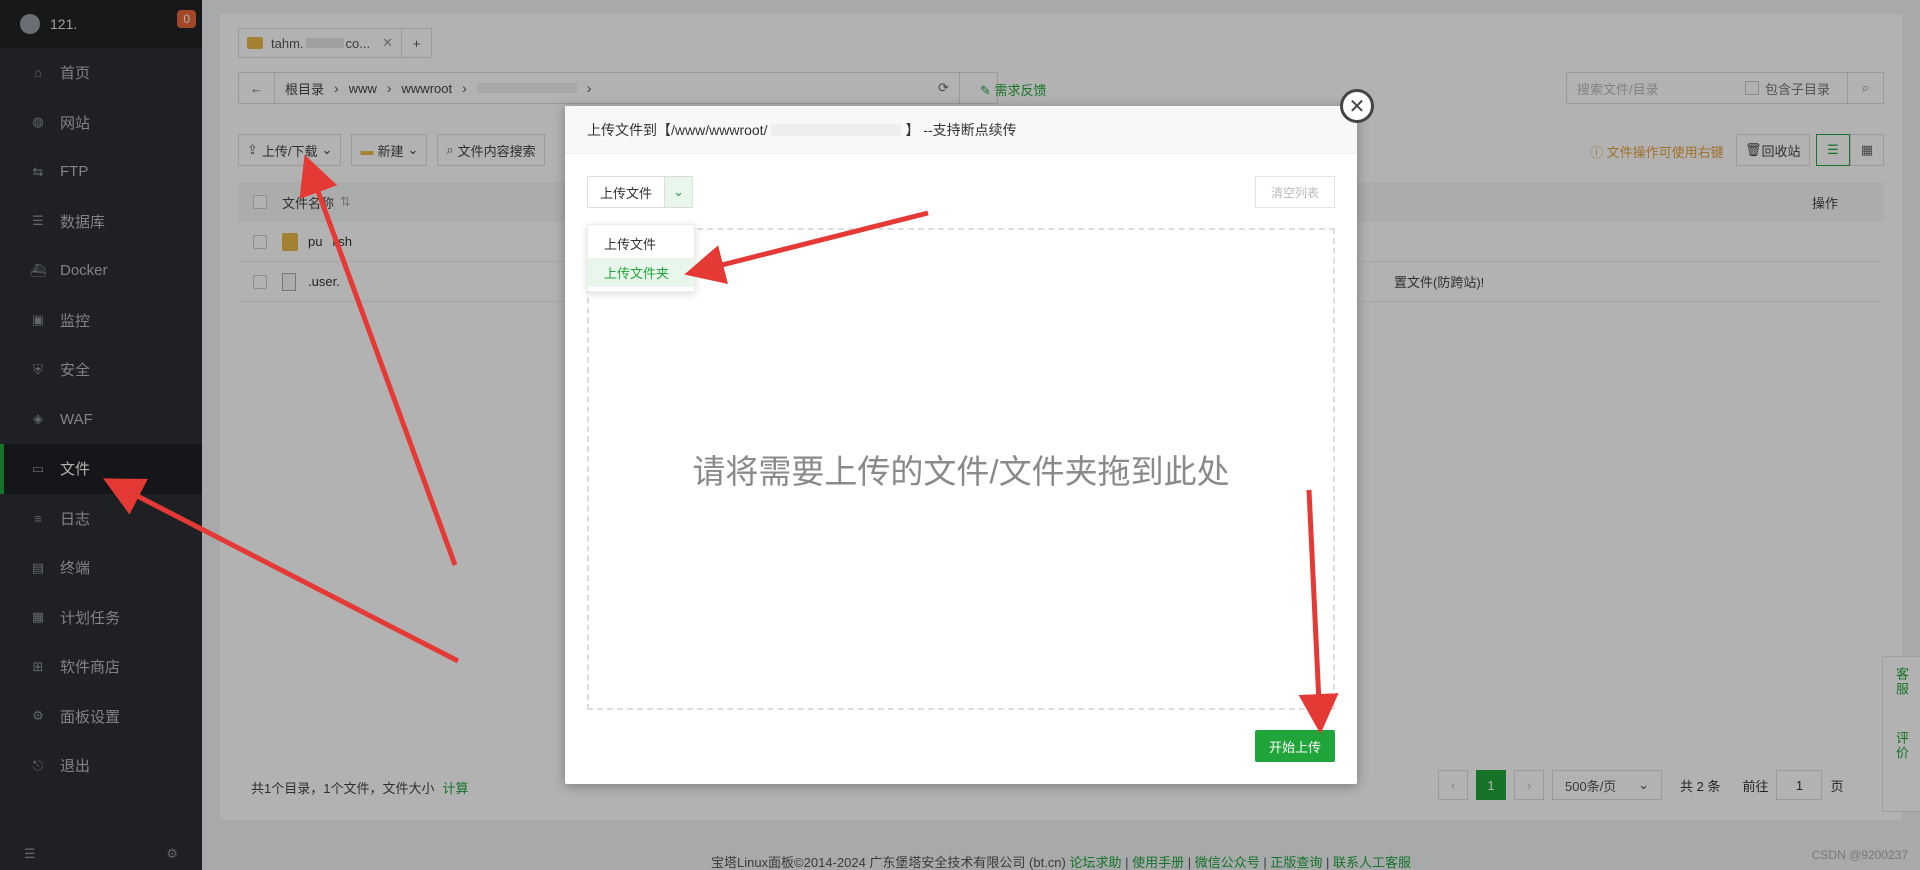 Image resolution: width=1920 pixels, height=870 pixels. I want to click on drop-zone-text: 请将需要上传的文件/文件夹拖到此处, so click(961, 471).